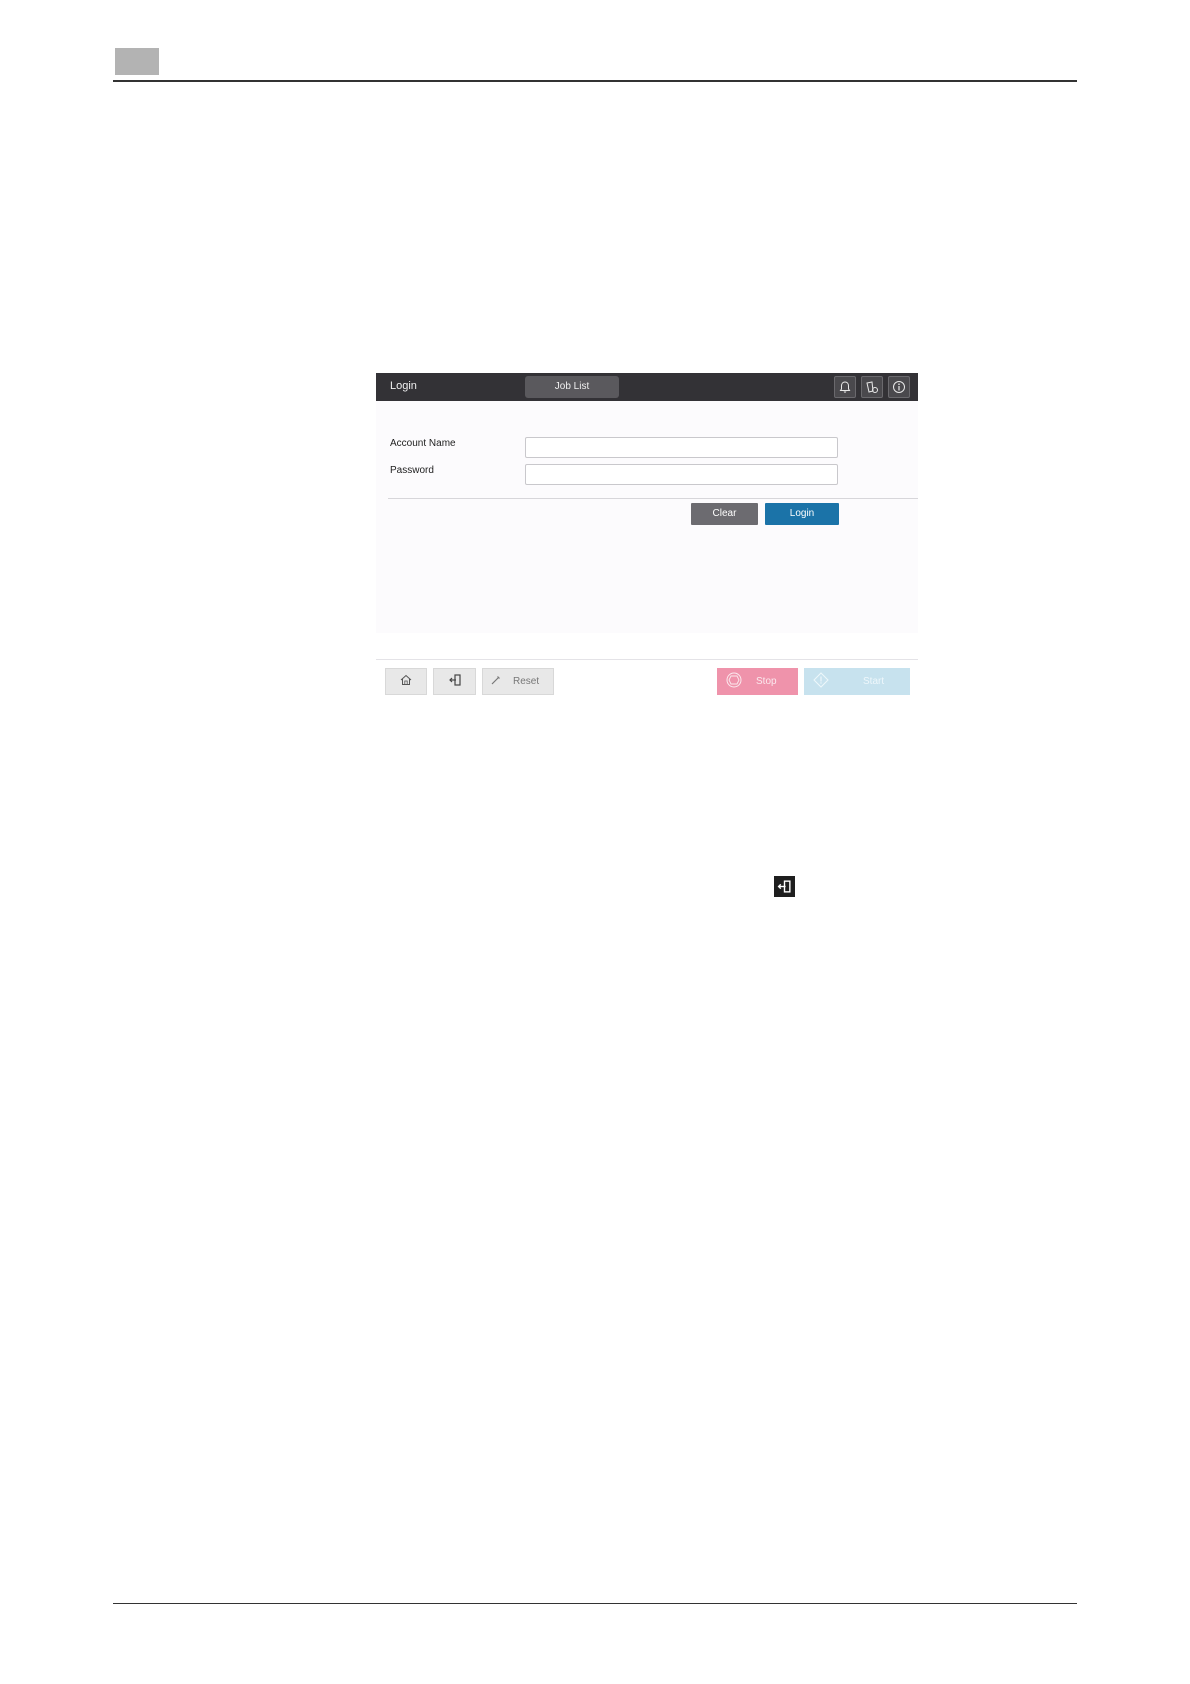 The width and height of the screenshot is (1190, 1684). I want to click on stop-label: Stop, so click(766, 681).